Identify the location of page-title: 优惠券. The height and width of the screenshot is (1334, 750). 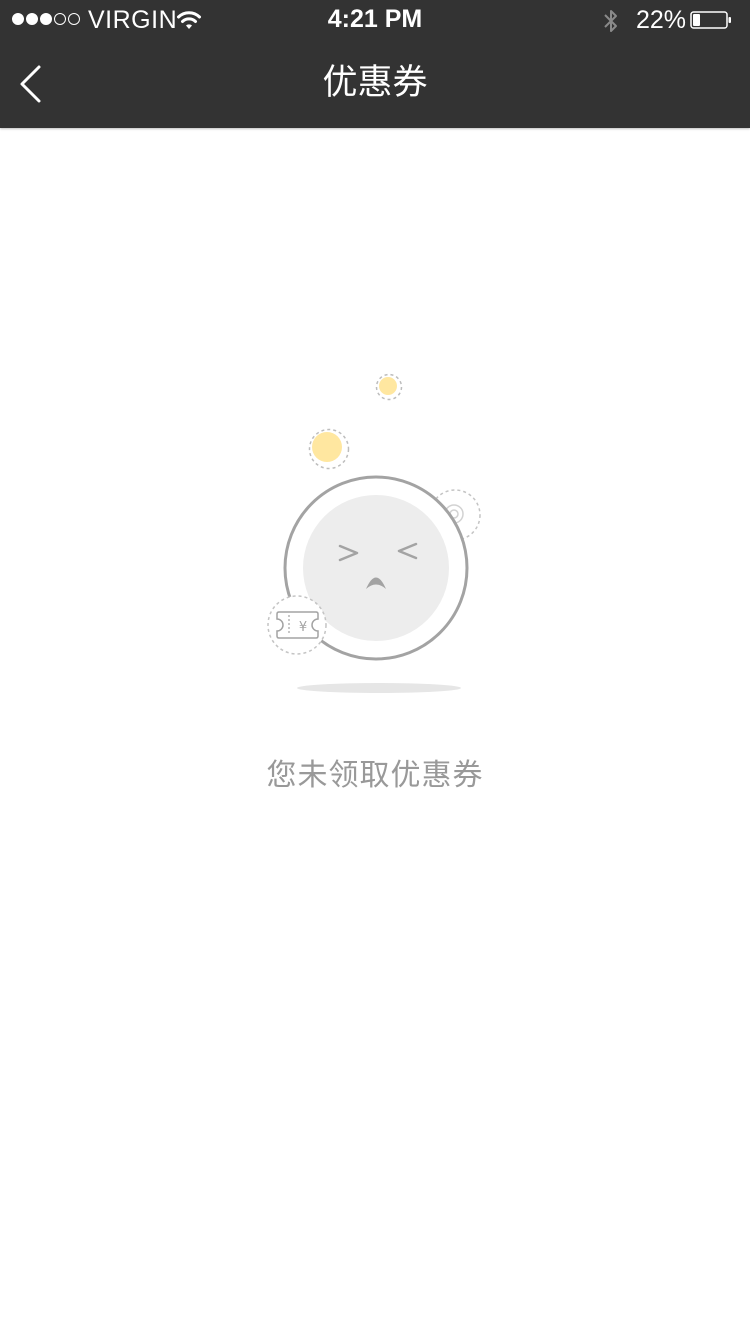
(375, 82).